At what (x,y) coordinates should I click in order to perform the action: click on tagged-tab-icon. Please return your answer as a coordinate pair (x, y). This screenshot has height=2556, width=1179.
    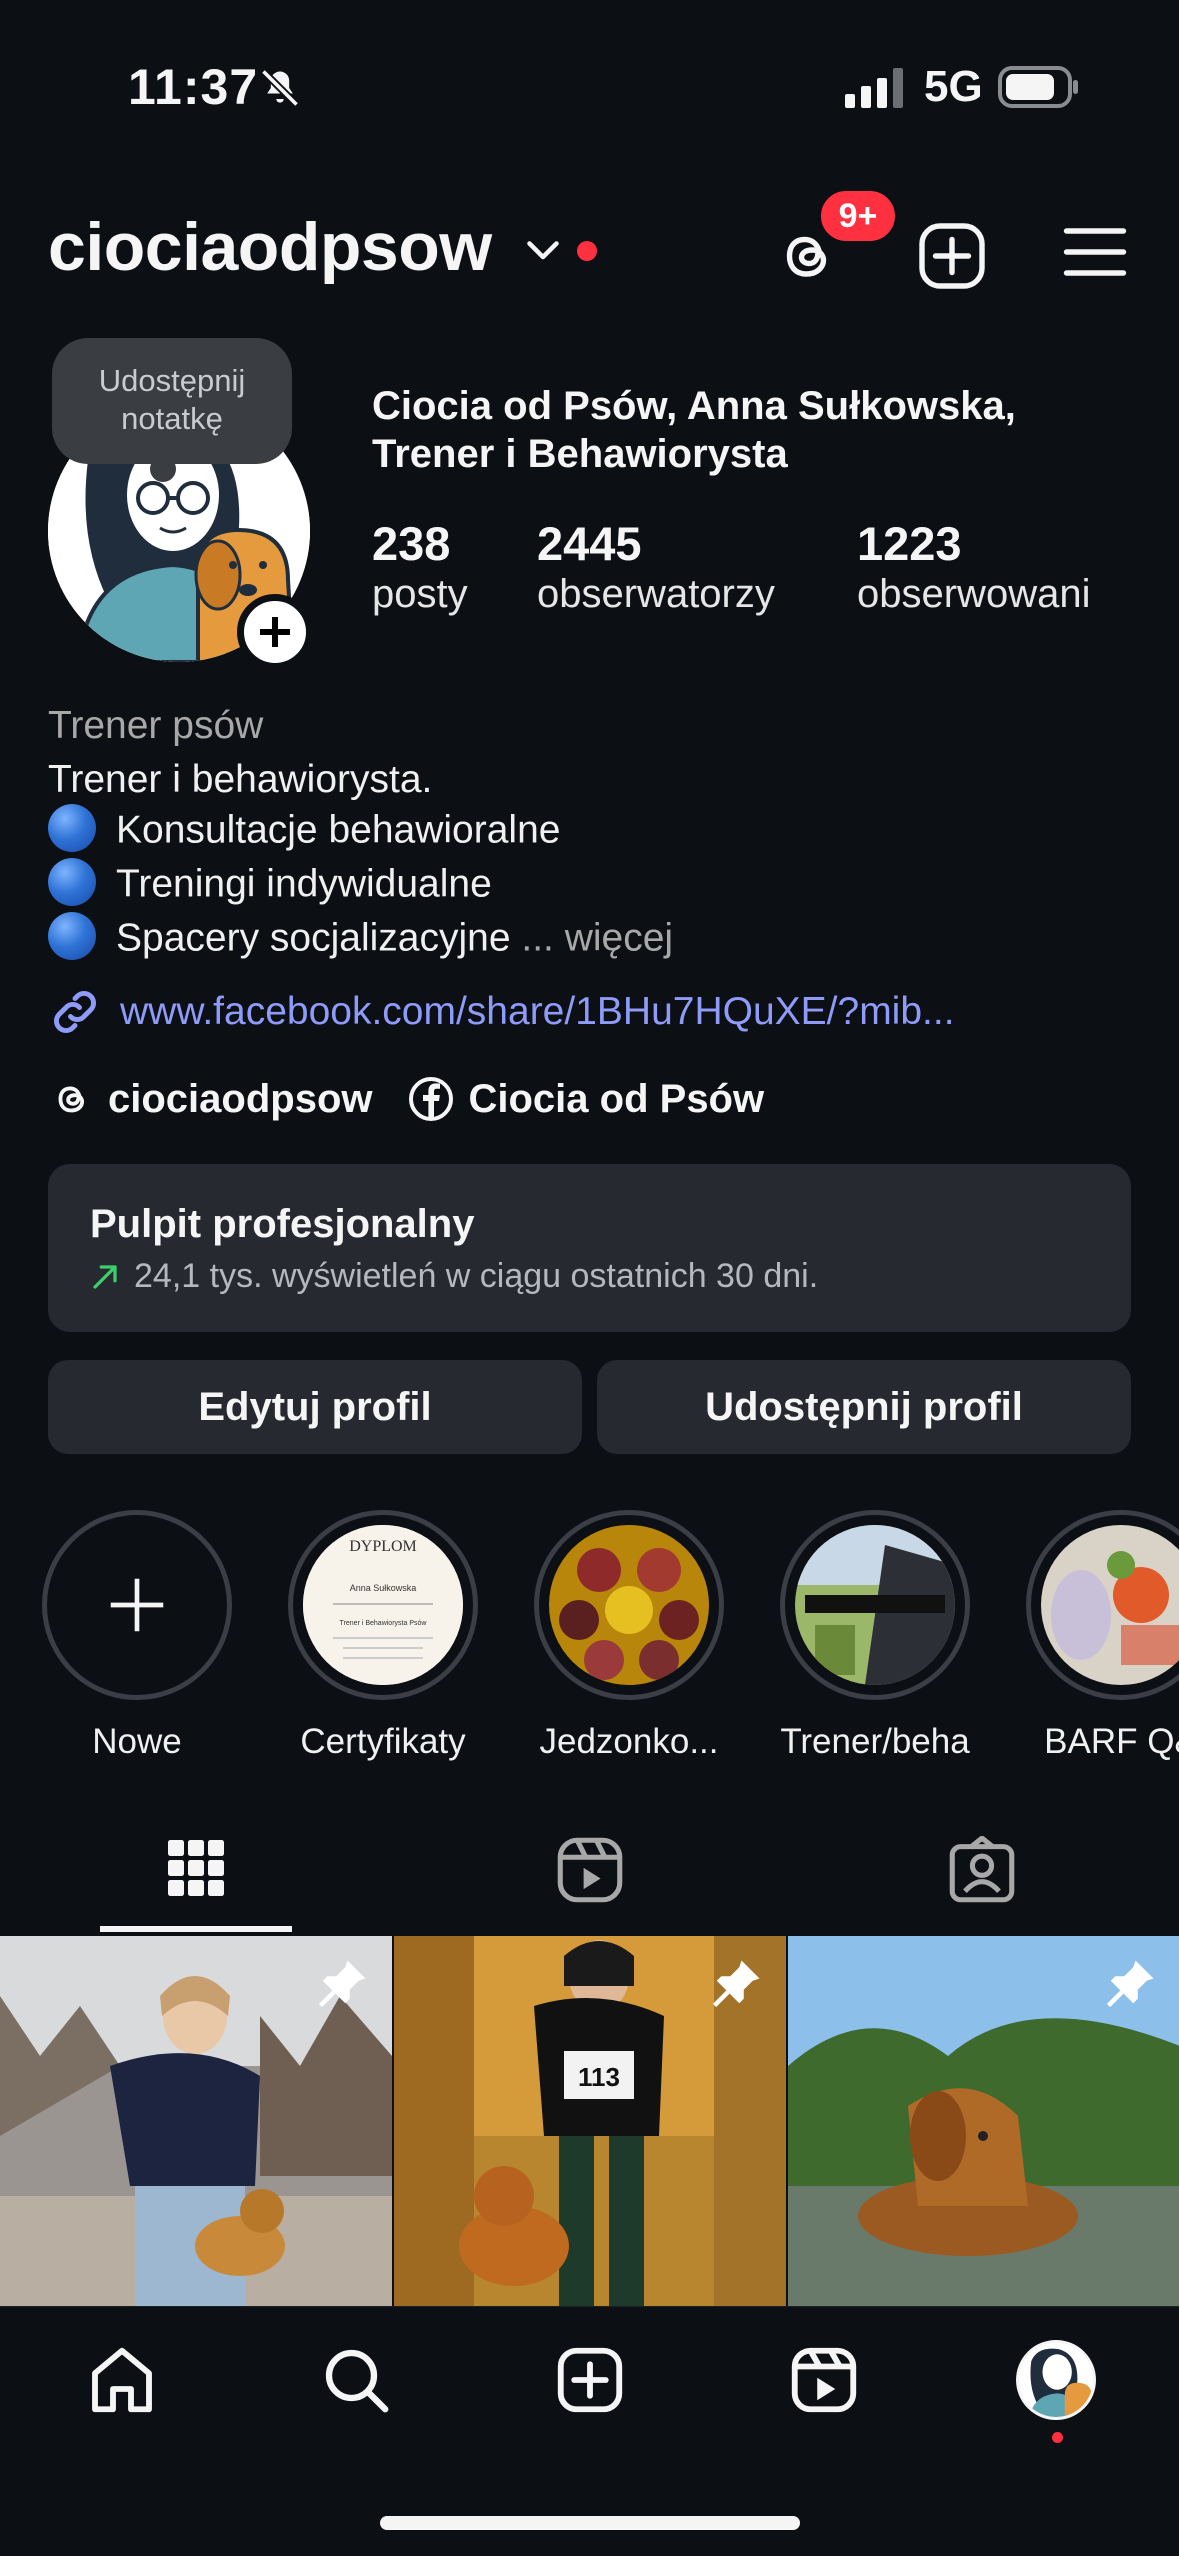
    Looking at the image, I should click on (982, 1870).